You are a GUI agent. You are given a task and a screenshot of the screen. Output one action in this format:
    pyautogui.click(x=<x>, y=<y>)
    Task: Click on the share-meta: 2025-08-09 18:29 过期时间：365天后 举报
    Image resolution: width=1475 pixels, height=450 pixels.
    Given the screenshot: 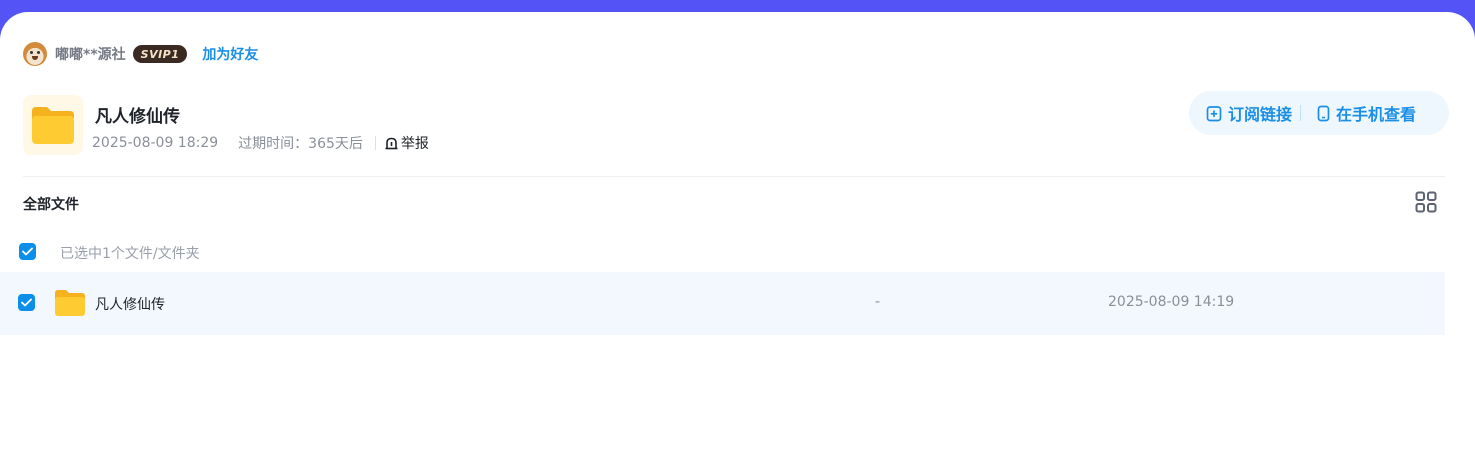 What is the action you would take?
    pyautogui.click(x=260, y=143)
    